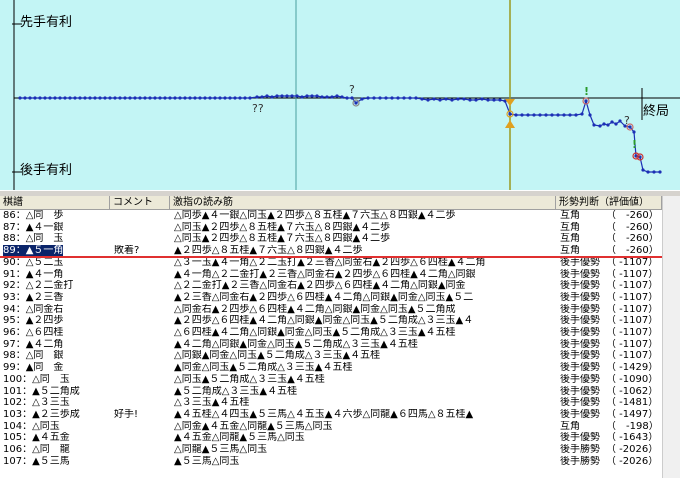 This screenshot has height=478, width=680. Describe the element at coordinates (324, 321) in the screenshot. I see `pv-cell-text: ▲２四歩△６四桂▲４二角△同銀▲同金△同玉▲５二角成△３三玉▲４` at that location.